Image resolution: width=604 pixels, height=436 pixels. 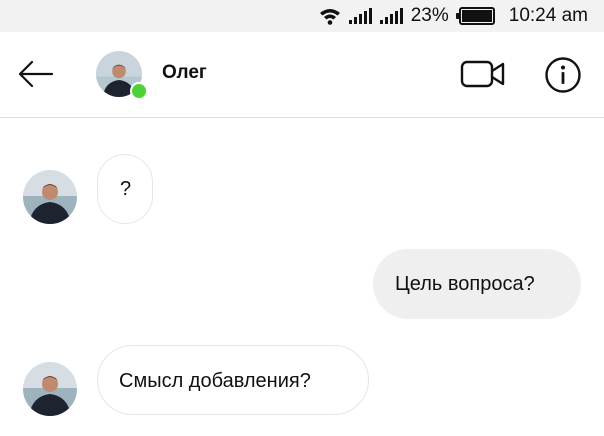 What do you see at coordinates (302, 16) in the screenshot?
I see `status-bar: 23% 10:24 am` at bounding box center [302, 16].